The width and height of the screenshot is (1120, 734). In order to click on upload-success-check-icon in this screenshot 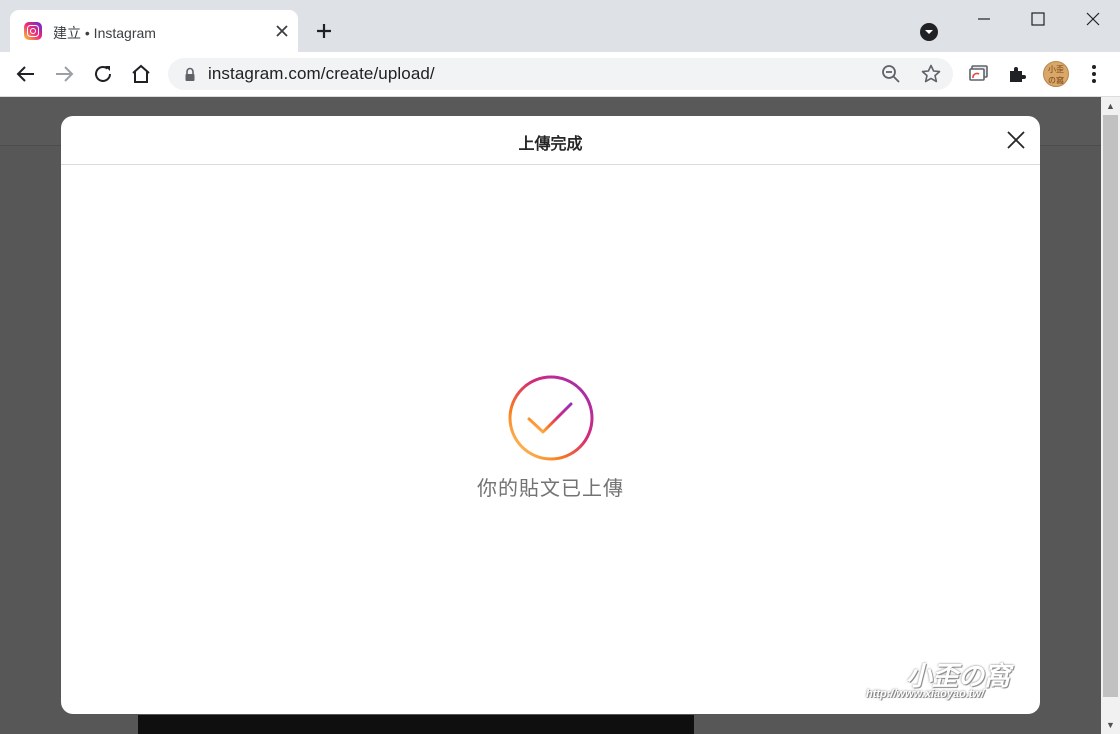, I will do `click(551, 418)`.